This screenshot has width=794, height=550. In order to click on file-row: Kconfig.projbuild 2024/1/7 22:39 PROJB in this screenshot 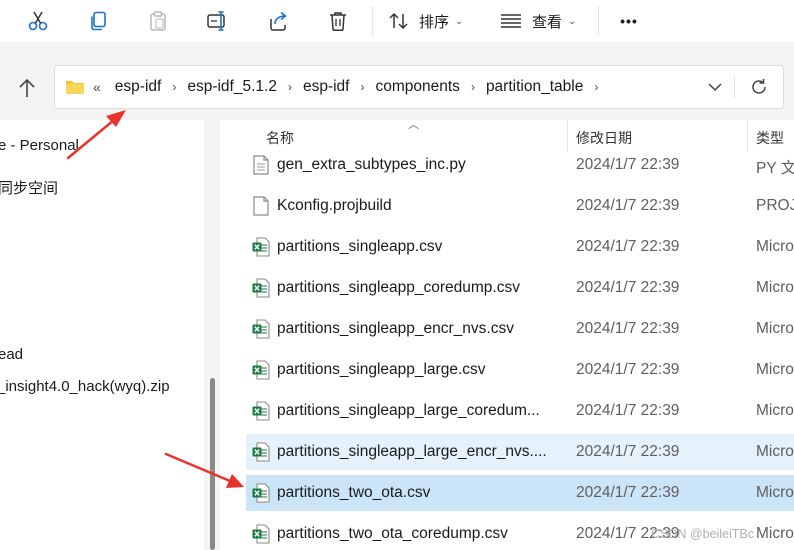, I will do `click(520, 206)`.